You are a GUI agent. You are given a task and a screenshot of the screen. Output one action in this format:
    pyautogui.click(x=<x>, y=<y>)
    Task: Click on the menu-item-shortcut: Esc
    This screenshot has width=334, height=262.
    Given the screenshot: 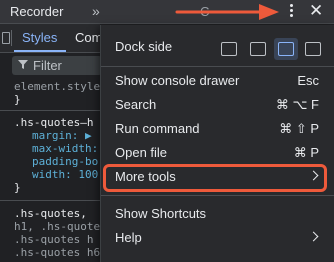 What is the action you would take?
    pyautogui.click(x=308, y=80)
    